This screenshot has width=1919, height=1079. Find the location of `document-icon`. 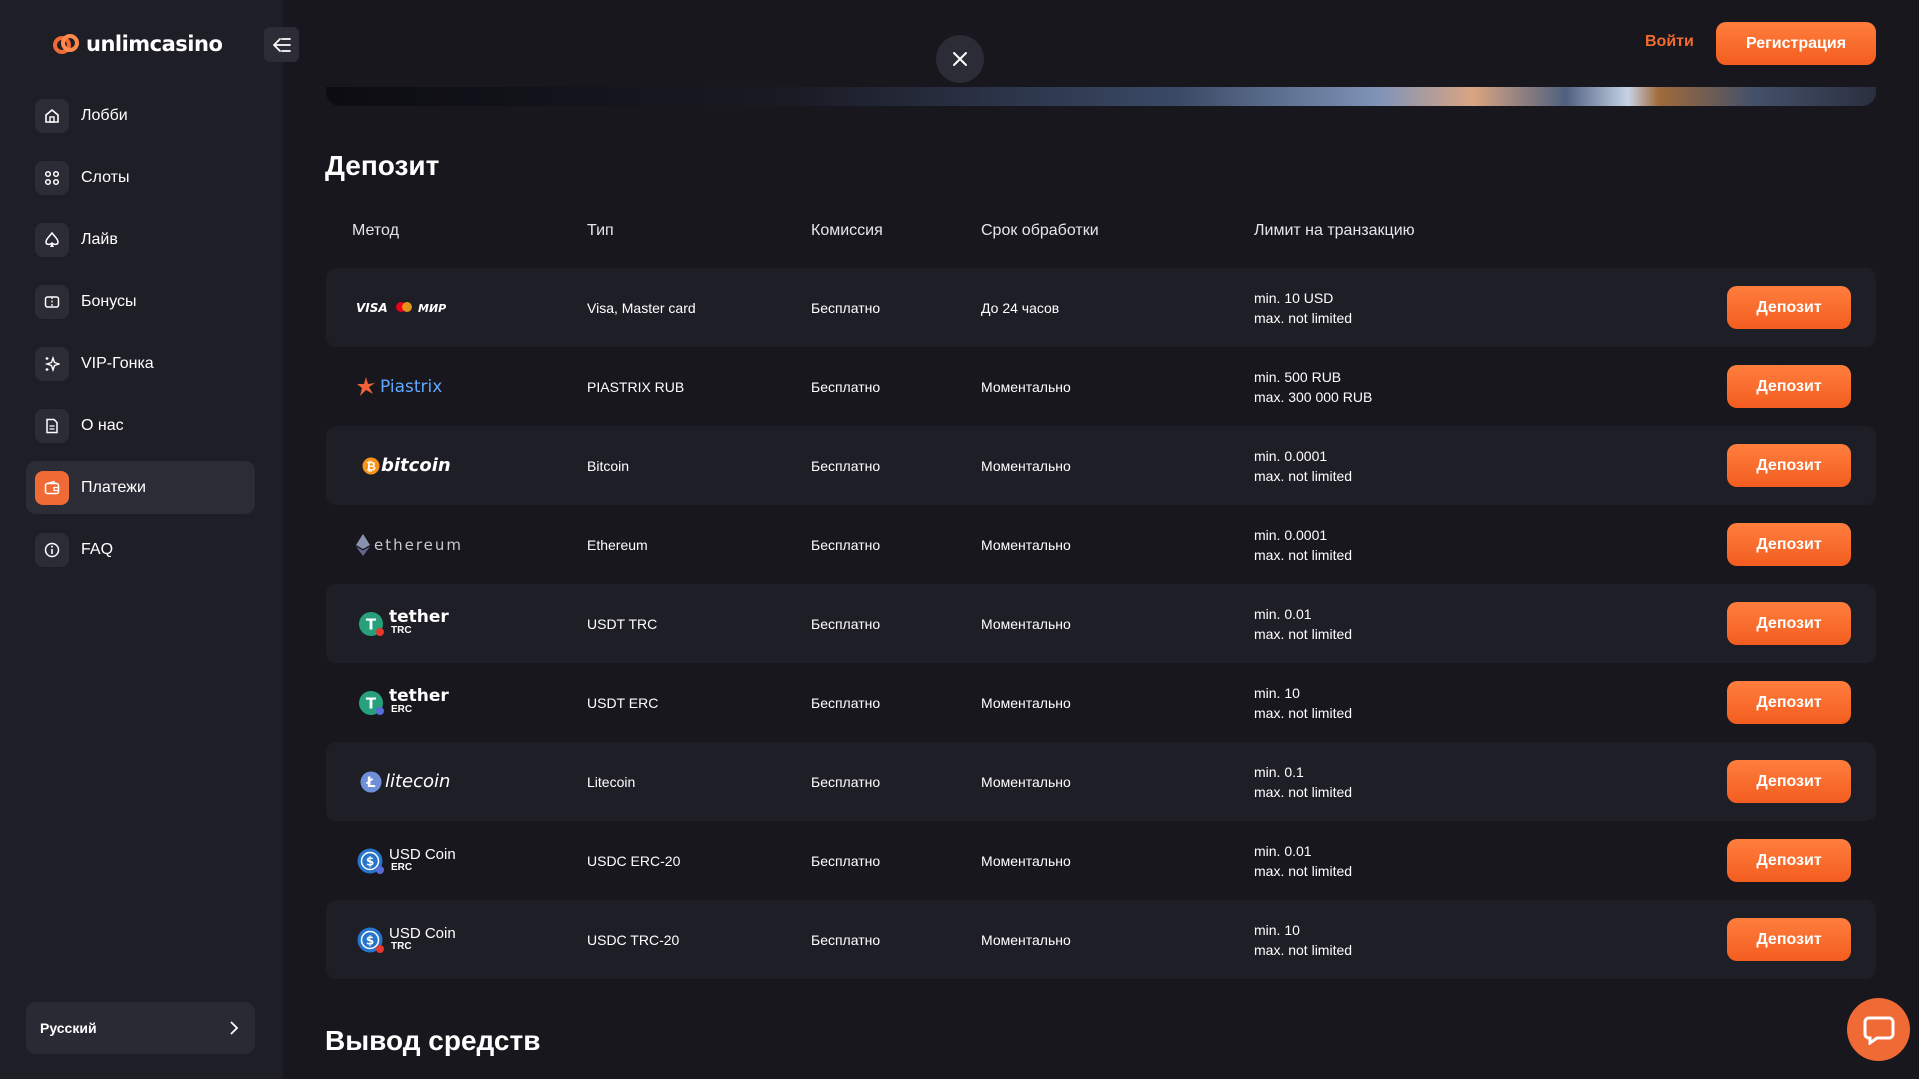

document-icon is located at coordinates (52, 425).